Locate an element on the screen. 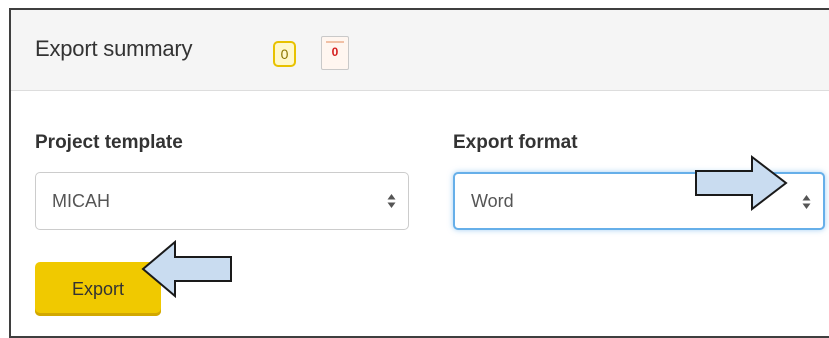  export-button-label: Export is located at coordinates (98, 288).